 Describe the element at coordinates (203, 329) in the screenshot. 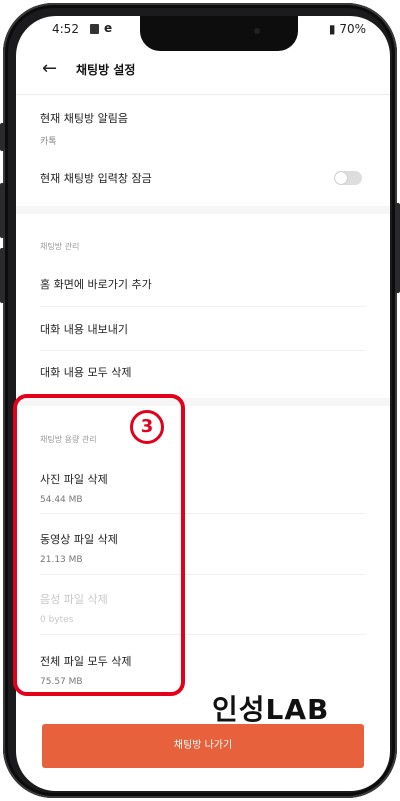

I see `export-chat-item: 대화 내용 내보내기` at that location.